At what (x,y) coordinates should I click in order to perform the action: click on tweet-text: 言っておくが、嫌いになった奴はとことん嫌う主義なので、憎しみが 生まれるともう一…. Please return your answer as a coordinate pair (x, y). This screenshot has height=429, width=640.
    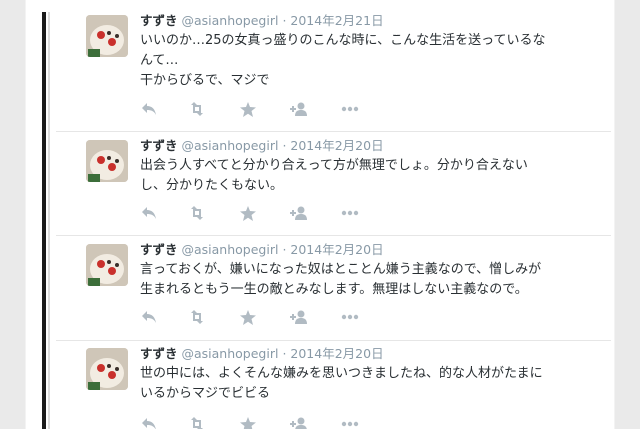
    Looking at the image, I should click on (377, 280).